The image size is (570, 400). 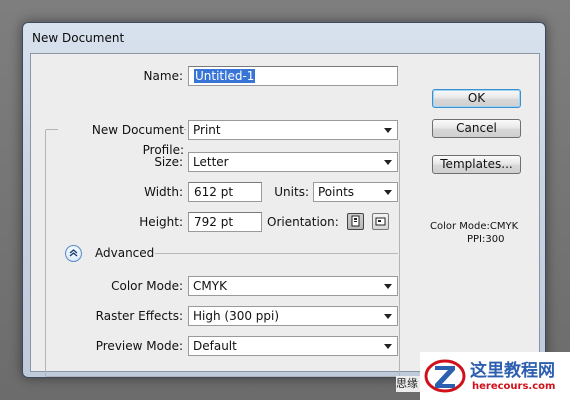 I want to click on width-input: 612 pt, so click(x=225, y=192).